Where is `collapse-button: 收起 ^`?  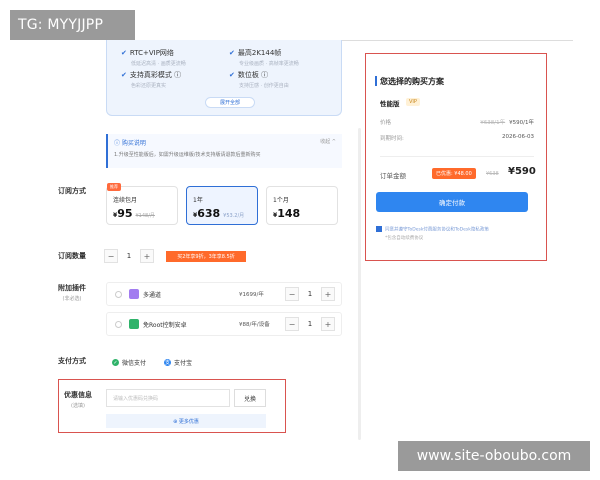 collapse-button: 收起 ^ is located at coordinates (328, 141).